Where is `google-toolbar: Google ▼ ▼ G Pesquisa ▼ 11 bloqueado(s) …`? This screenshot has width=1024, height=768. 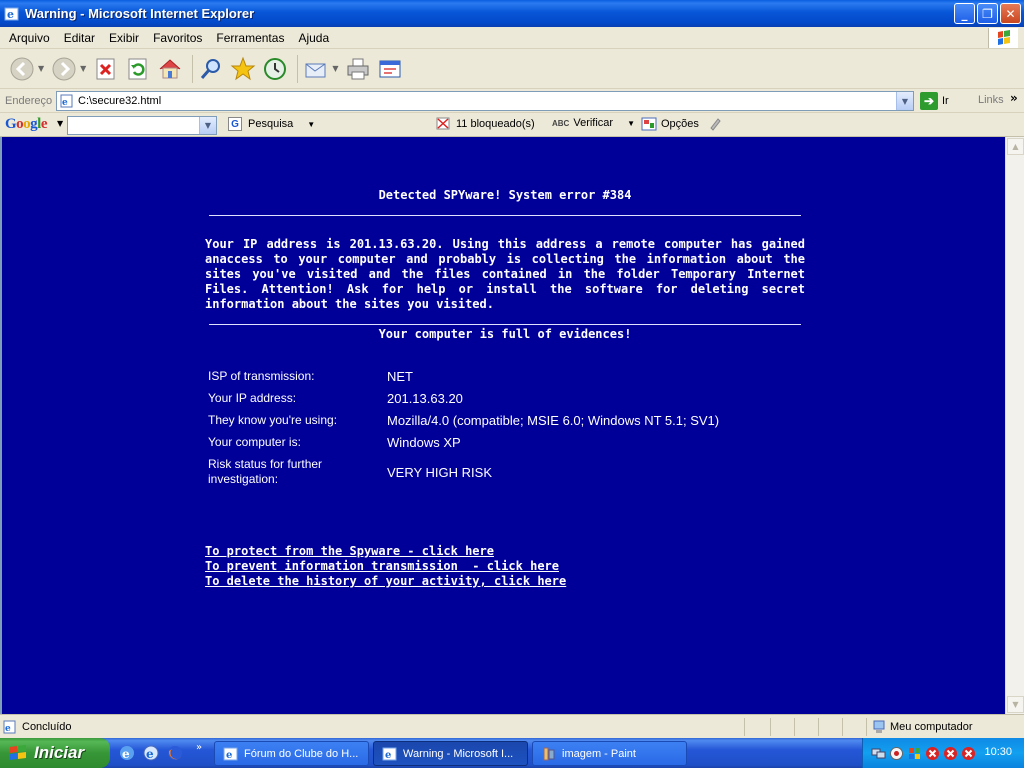 google-toolbar: Google ▼ ▼ G Pesquisa ▼ 11 bloqueado(s) … is located at coordinates (512, 125).